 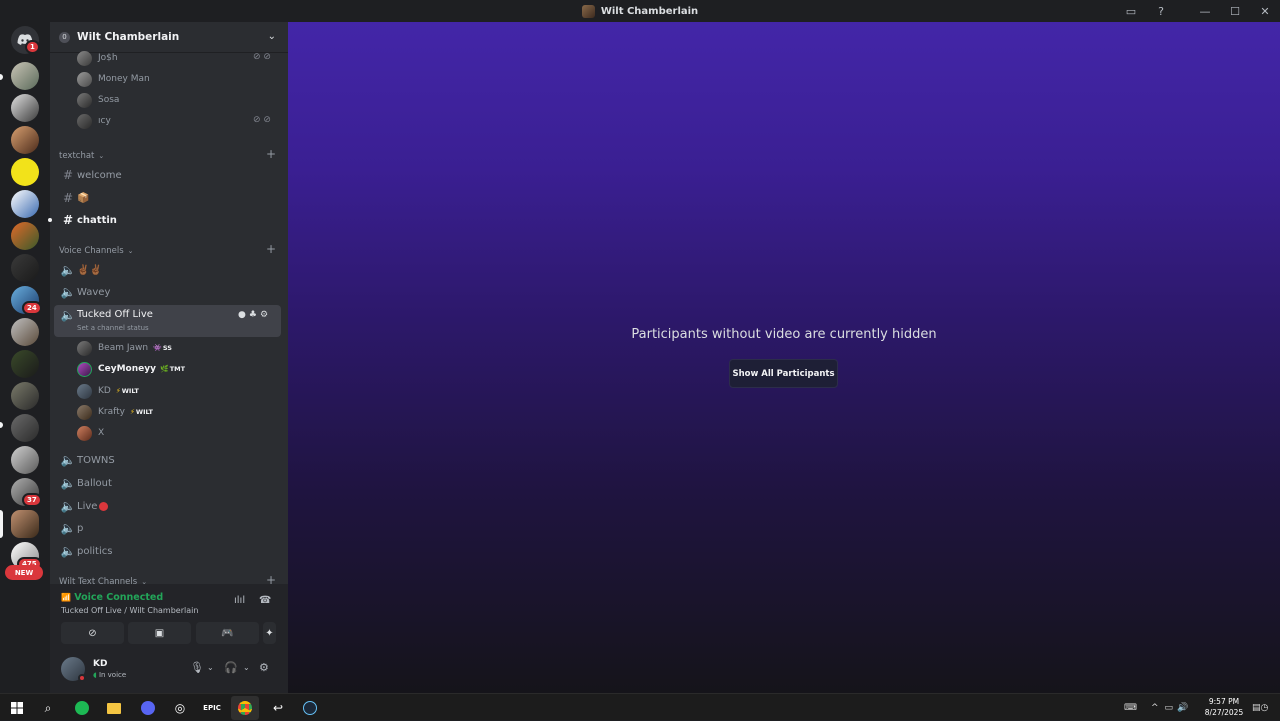 What do you see at coordinates (265, 600) in the screenshot?
I see `disconnect-icon: ☎` at bounding box center [265, 600].